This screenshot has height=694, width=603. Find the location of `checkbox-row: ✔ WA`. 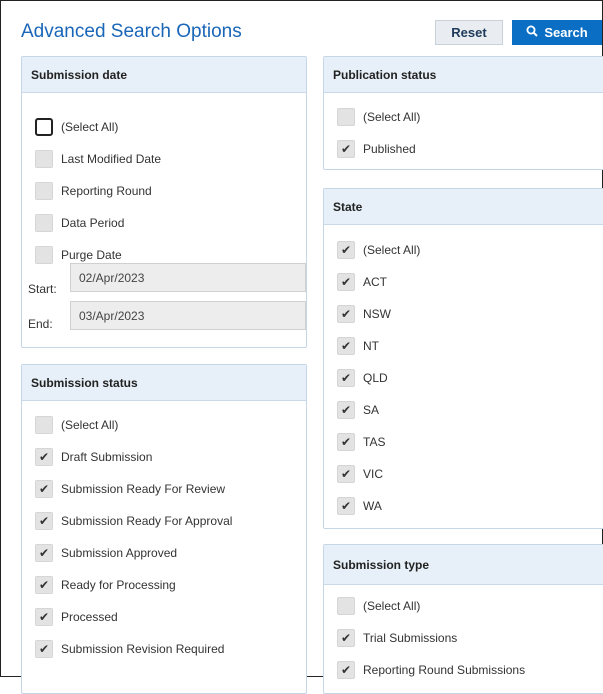

checkbox-row: ✔ WA is located at coordinates (359, 506).